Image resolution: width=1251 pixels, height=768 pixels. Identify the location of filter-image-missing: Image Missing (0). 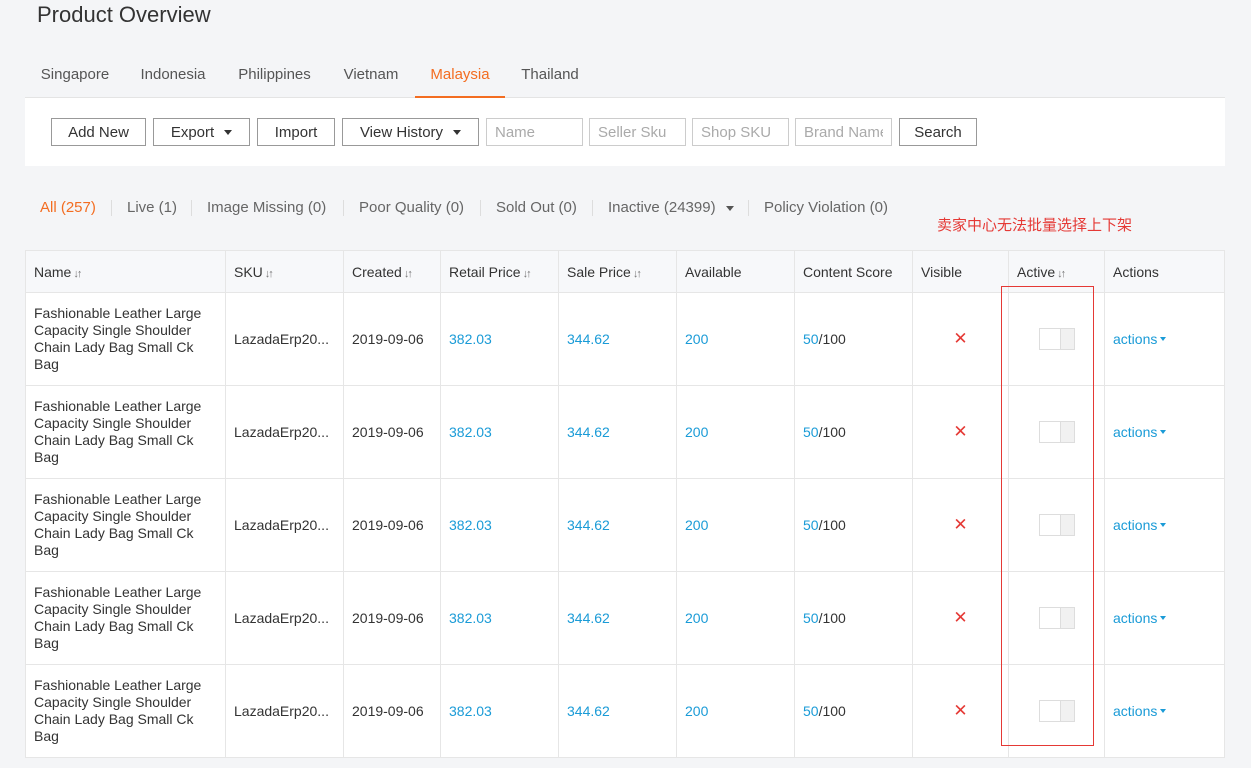
(266, 208).